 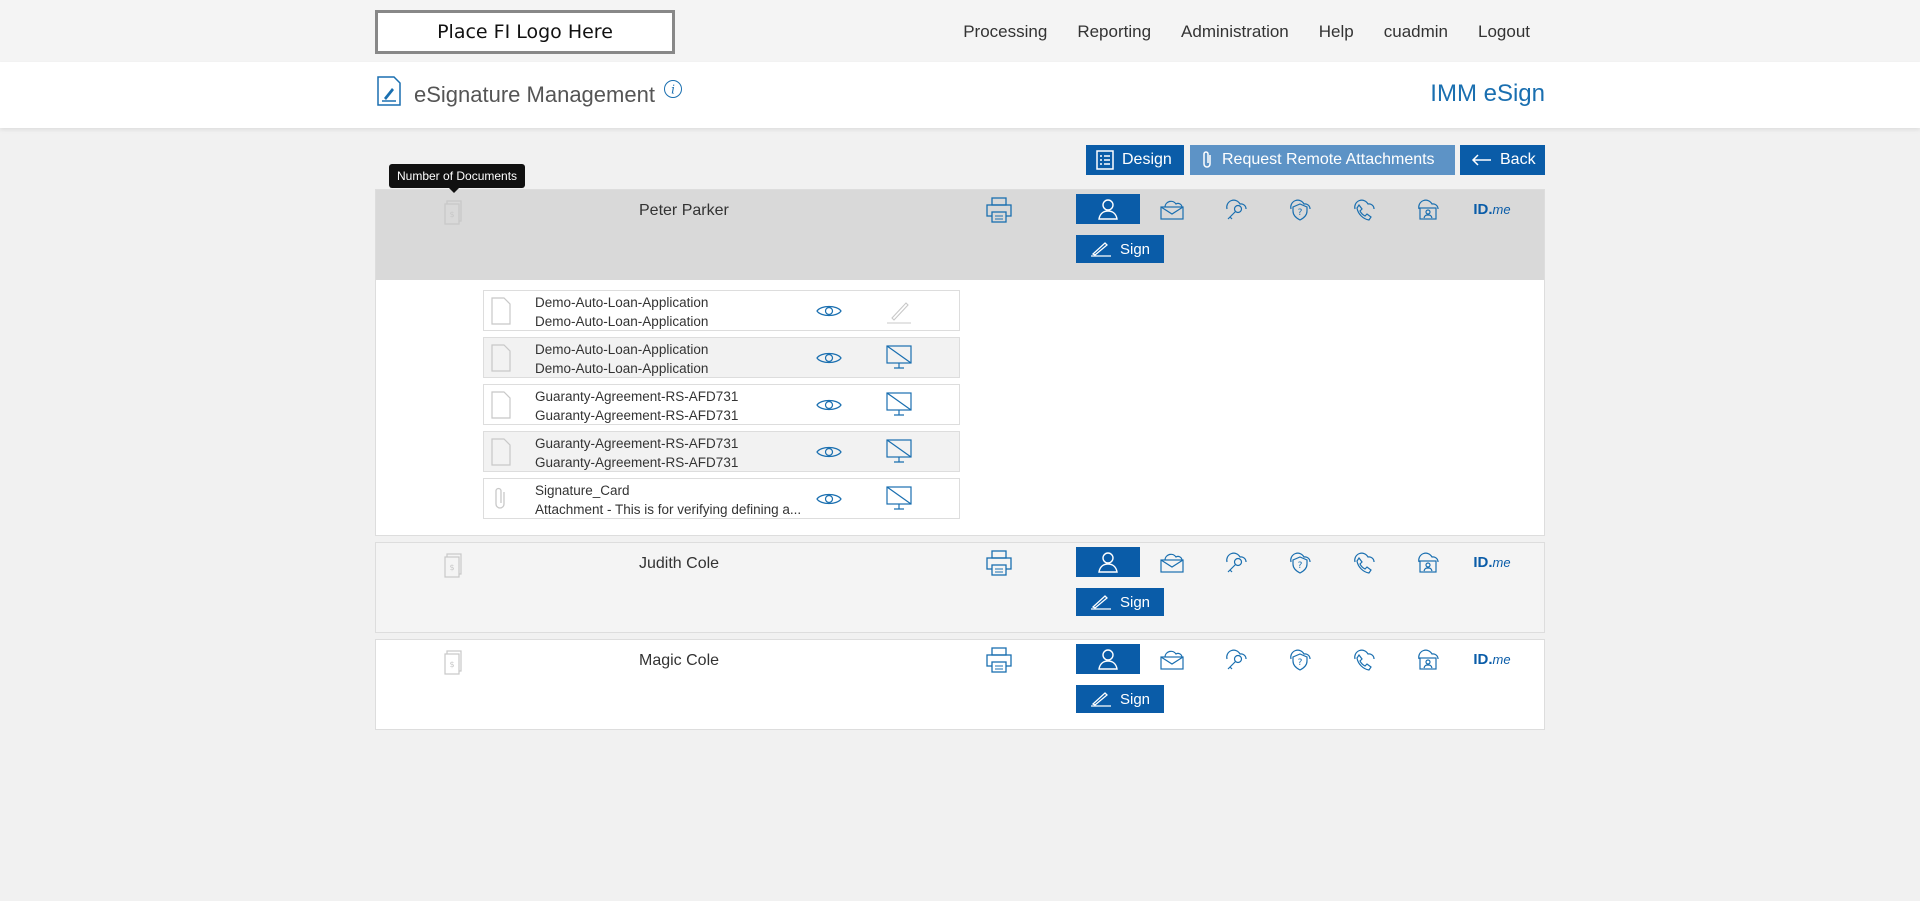 I want to click on nav-administration: Administration, so click(x=1235, y=32).